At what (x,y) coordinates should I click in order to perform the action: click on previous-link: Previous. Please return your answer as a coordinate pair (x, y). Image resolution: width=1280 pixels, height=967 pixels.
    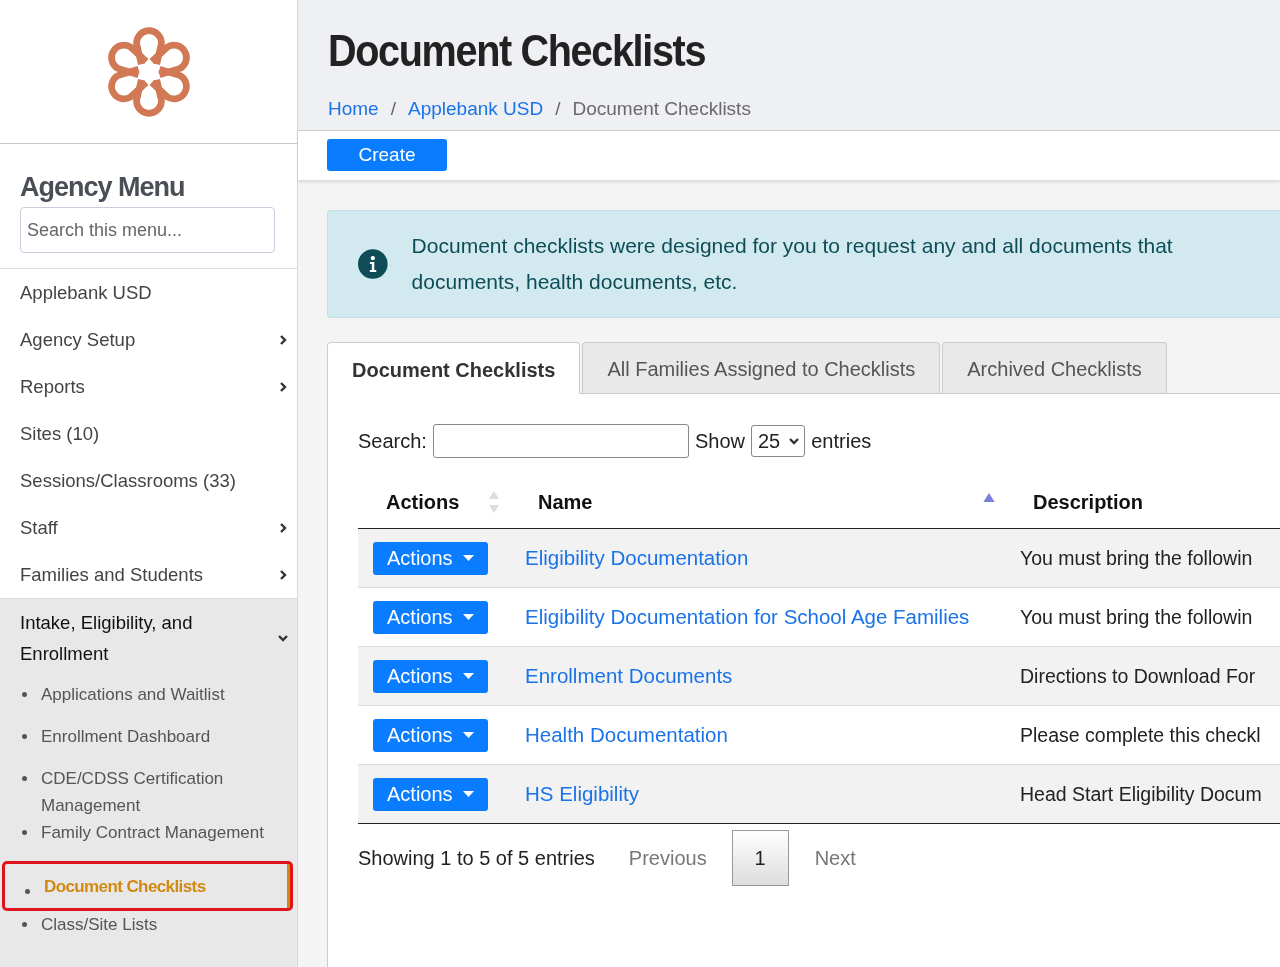
    Looking at the image, I should click on (680, 858).